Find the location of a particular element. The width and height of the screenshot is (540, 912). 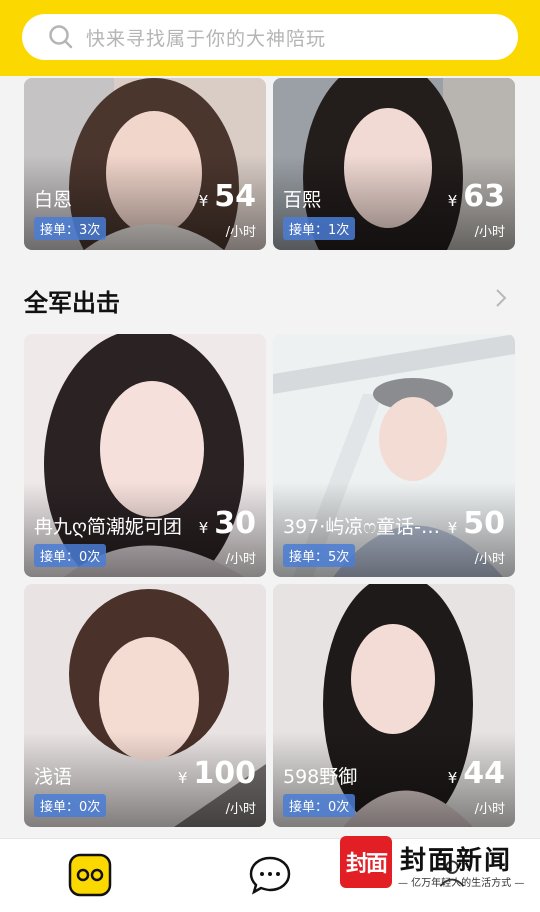

price: ¥ 50 is located at coordinates (476, 523).